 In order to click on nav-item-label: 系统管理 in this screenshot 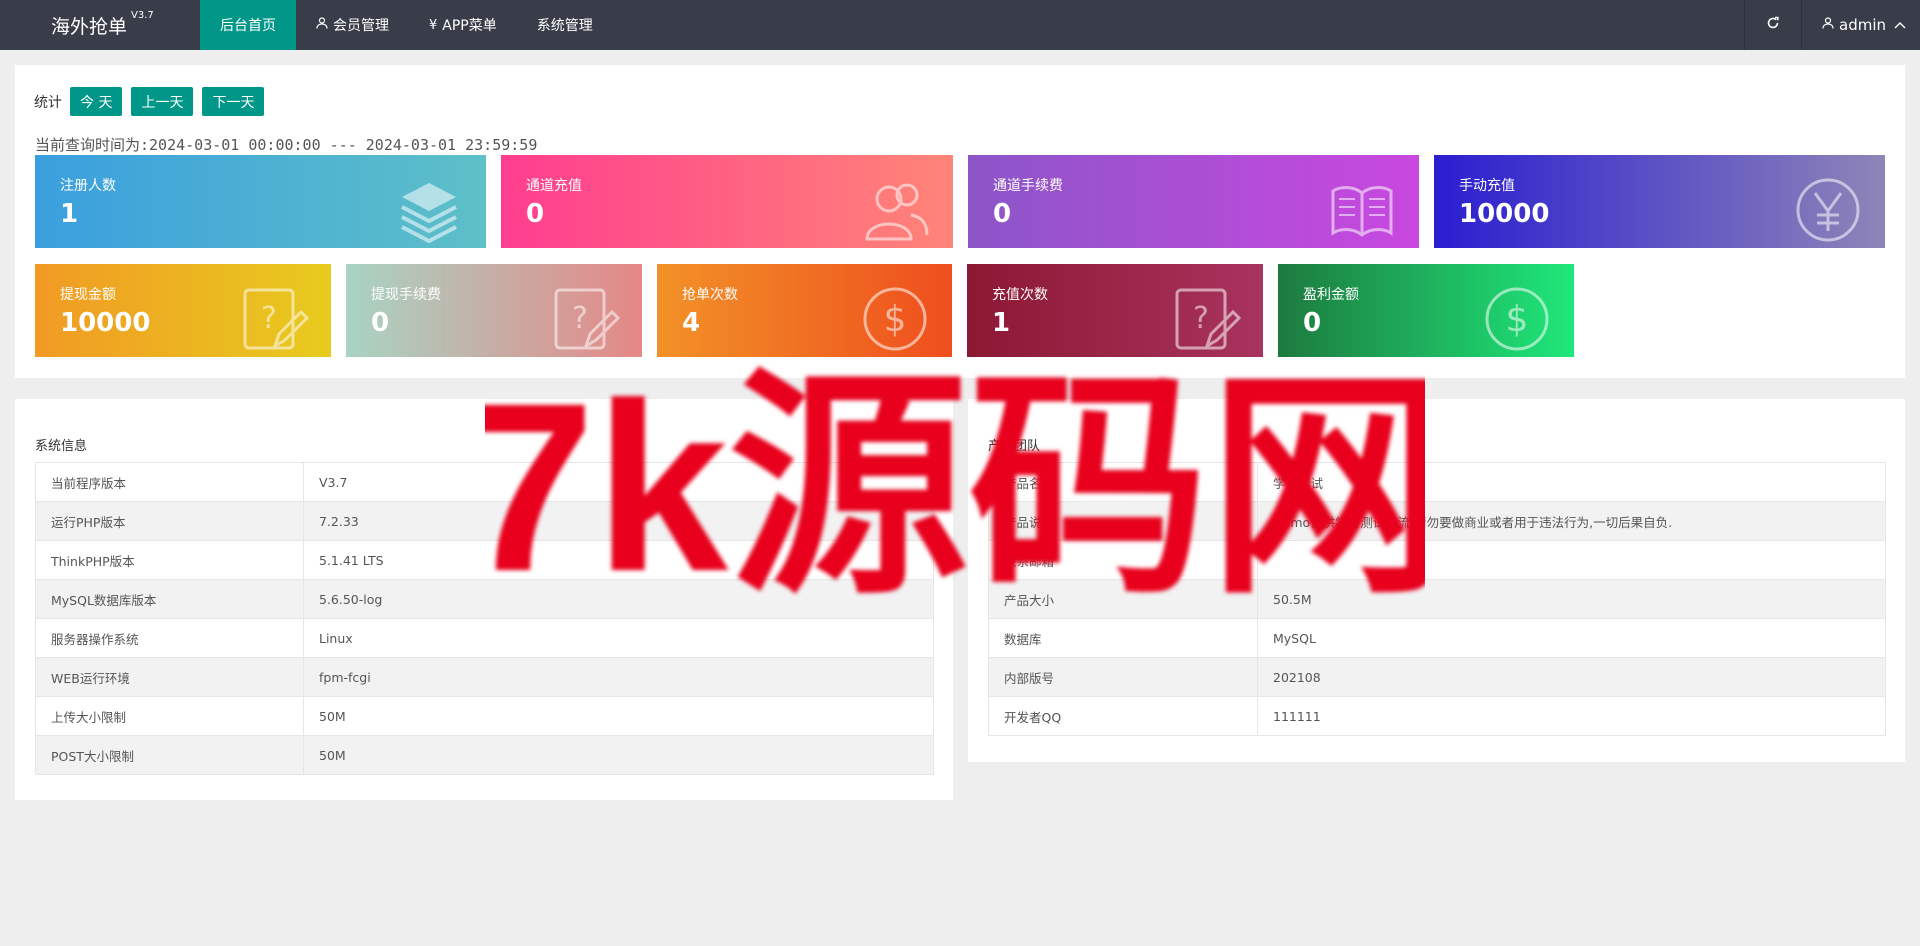, I will do `click(564, 26)`.